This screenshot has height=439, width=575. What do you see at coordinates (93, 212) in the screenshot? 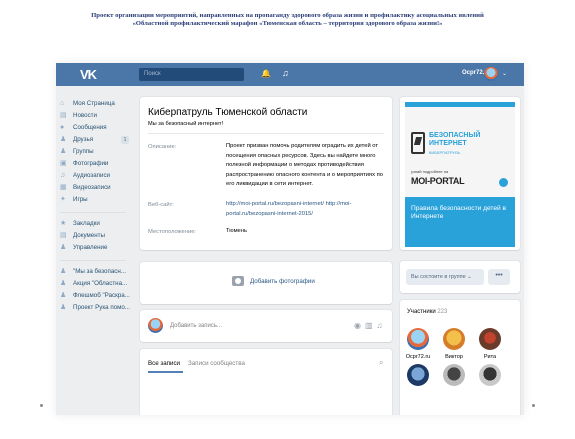
I see `sidebar-divider` at bounding box center [93, 212].